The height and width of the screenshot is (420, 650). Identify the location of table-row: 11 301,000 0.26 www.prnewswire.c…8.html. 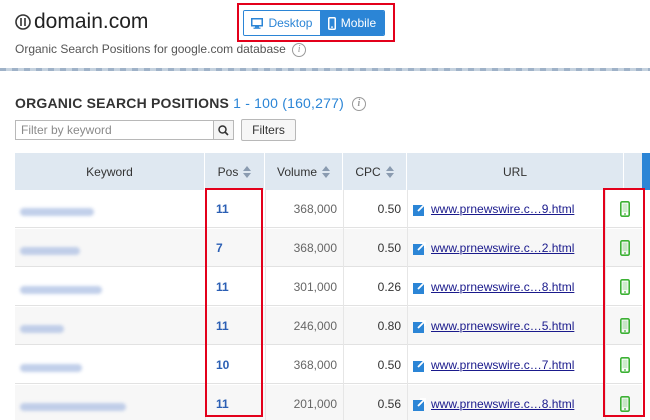
(328, 287).